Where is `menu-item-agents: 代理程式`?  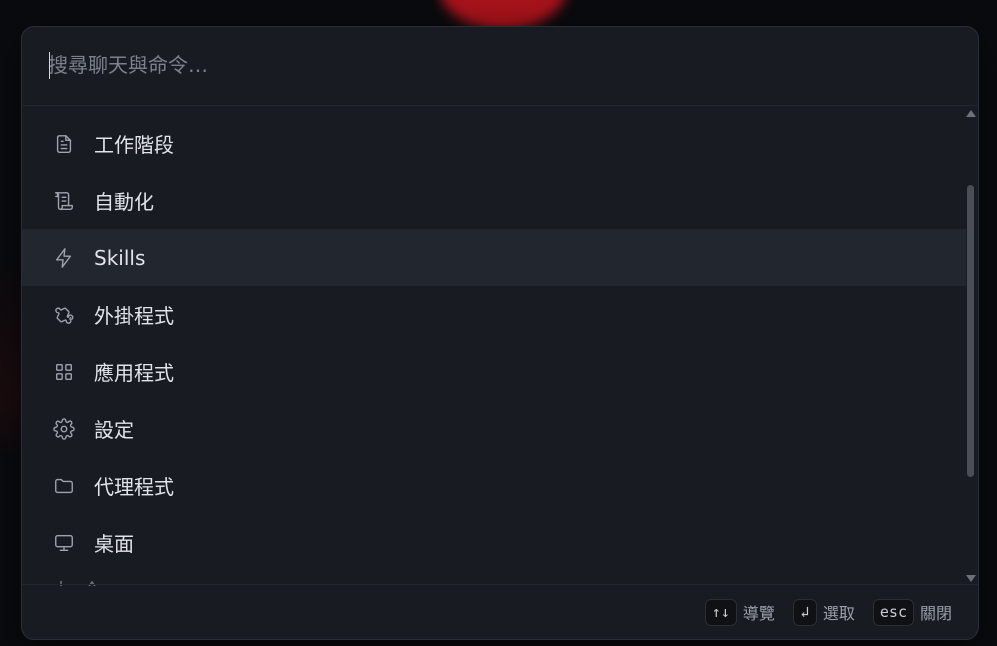 menu-item-agents: 代理程式 is located at coordinates (494, 485).